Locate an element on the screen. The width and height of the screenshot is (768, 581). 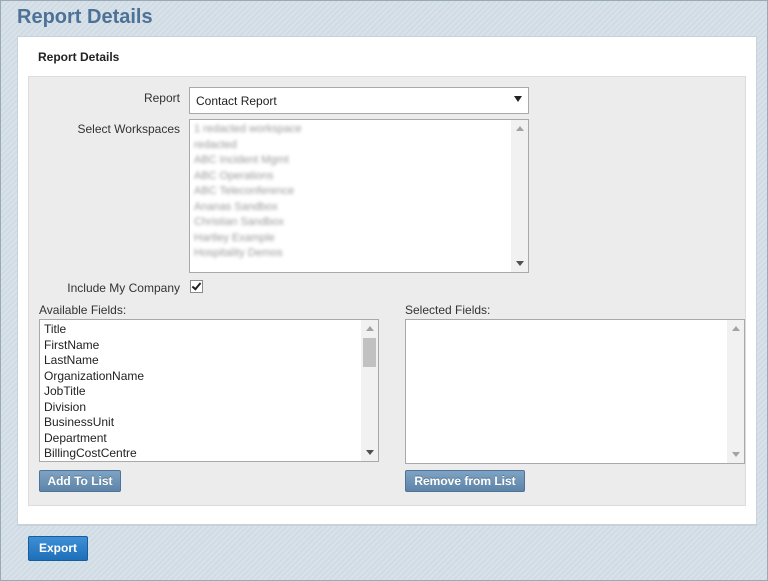
panel-header: Report Details is located at coordinates (387, 56).